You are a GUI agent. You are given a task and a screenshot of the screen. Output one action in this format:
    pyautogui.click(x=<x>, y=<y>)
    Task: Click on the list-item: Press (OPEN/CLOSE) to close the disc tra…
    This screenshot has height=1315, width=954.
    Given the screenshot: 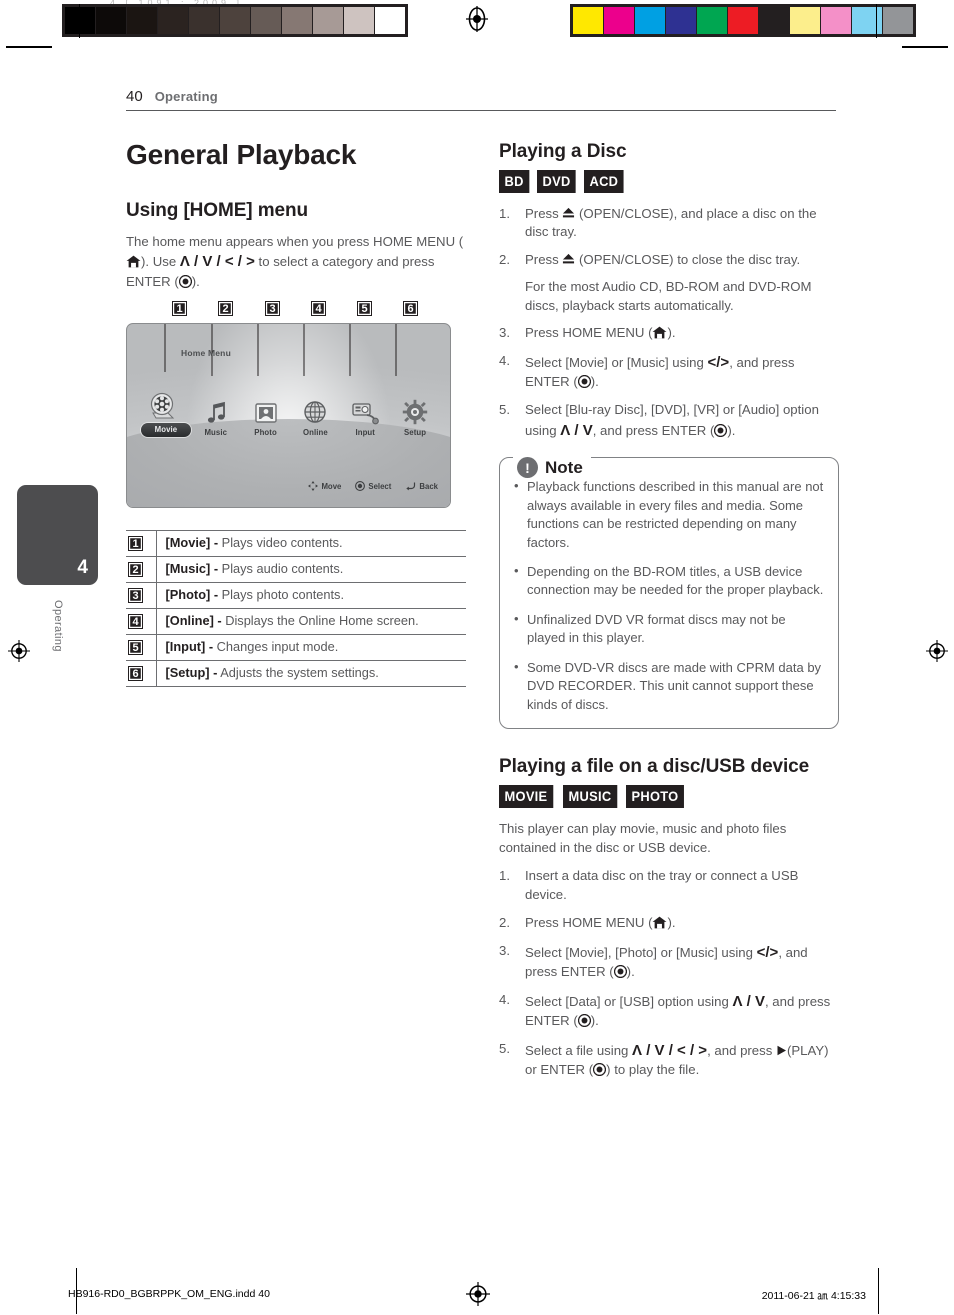 What is the action you would take?
    pyautogui.click(x=669, y=283)
    